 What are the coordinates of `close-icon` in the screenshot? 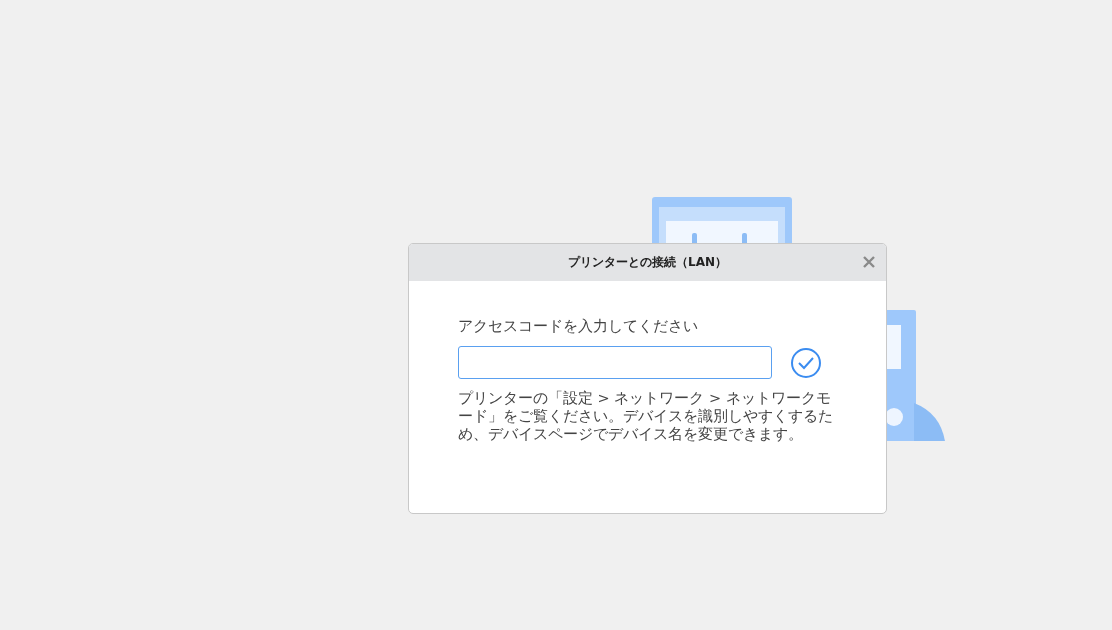 It's located at (869, 262).